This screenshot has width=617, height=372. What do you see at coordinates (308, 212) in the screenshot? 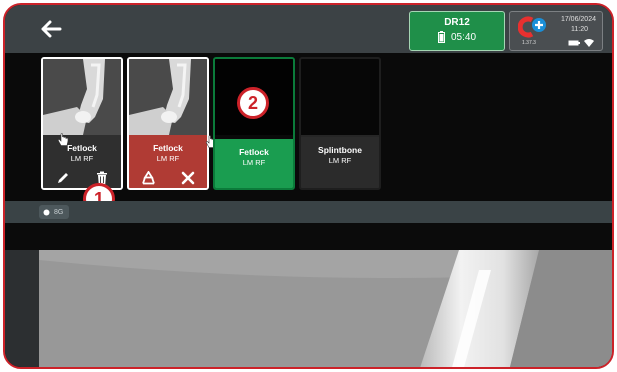
I see `image-toolbar: 8G` at bounding box center [308, 212].